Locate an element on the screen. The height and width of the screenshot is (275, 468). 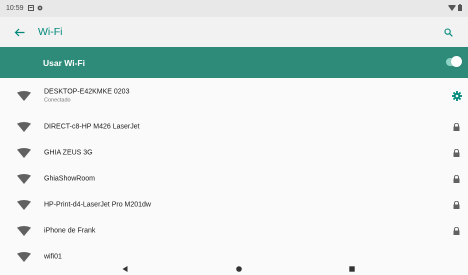
nav-recents-icon is located at coordinates (352, 269).